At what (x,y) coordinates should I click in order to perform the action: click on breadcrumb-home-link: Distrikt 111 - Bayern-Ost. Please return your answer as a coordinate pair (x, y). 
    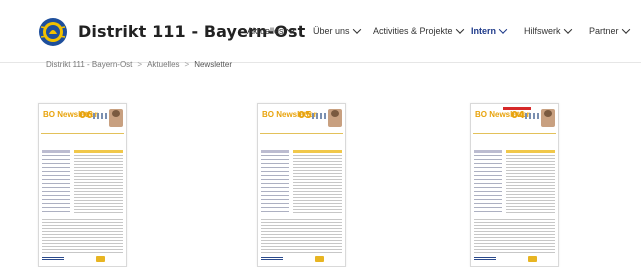
    Looking at the image, I should click on (89, 64).